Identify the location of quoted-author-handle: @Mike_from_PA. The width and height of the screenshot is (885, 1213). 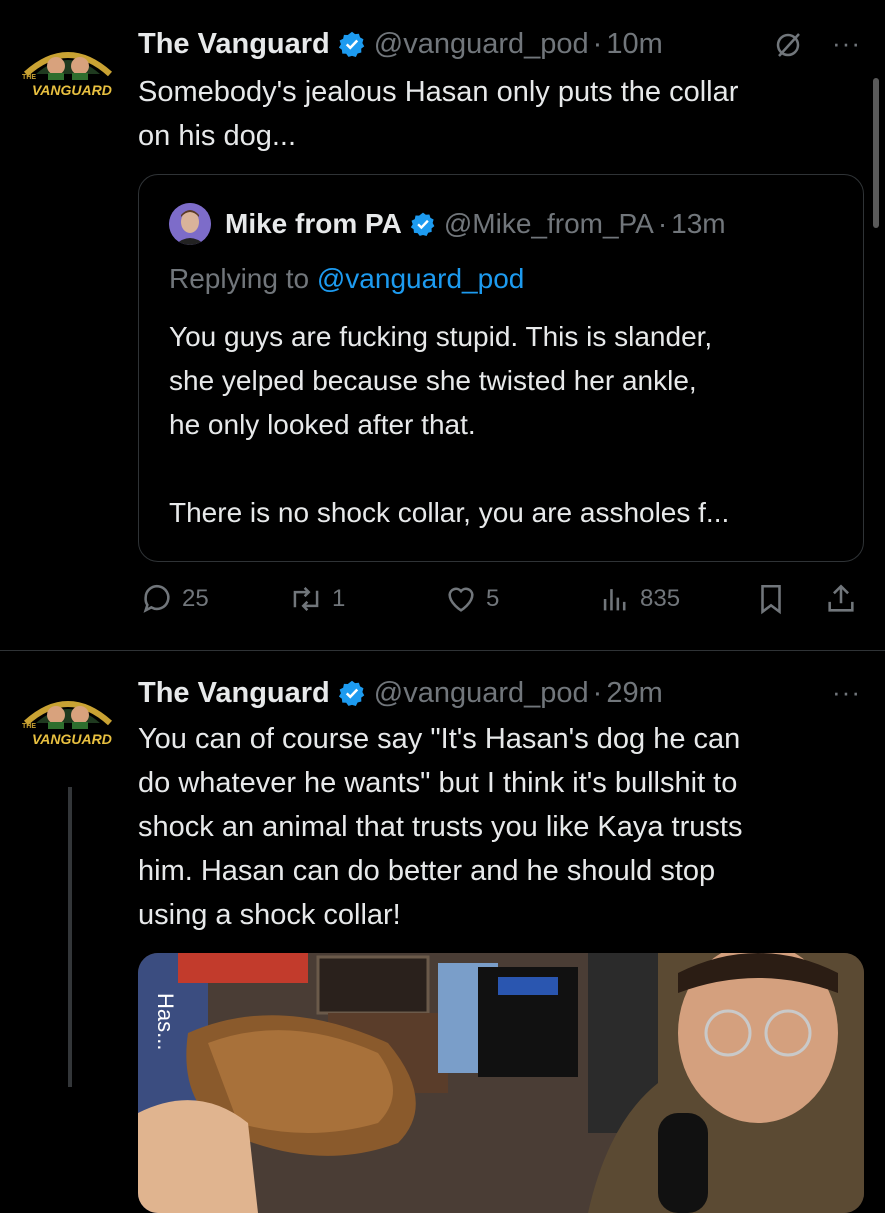
(549, 224).